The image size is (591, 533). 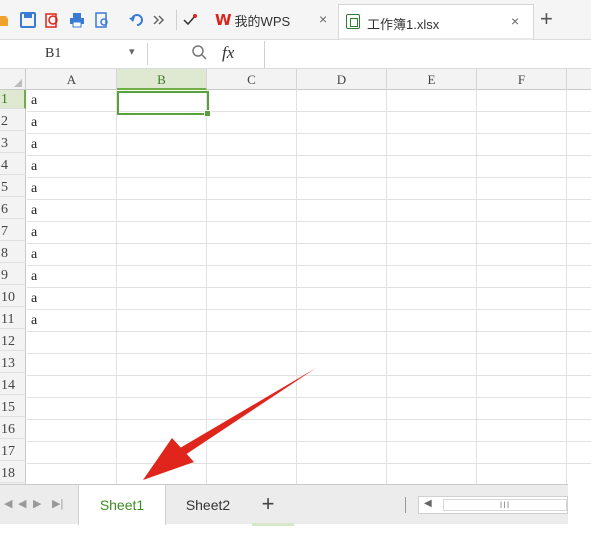 I want to click on sheet-tab-strip: ◀ ◀ ▶ ▶| Sheet1 Sheet2 + ◀ III, so click(x=284, y=505).